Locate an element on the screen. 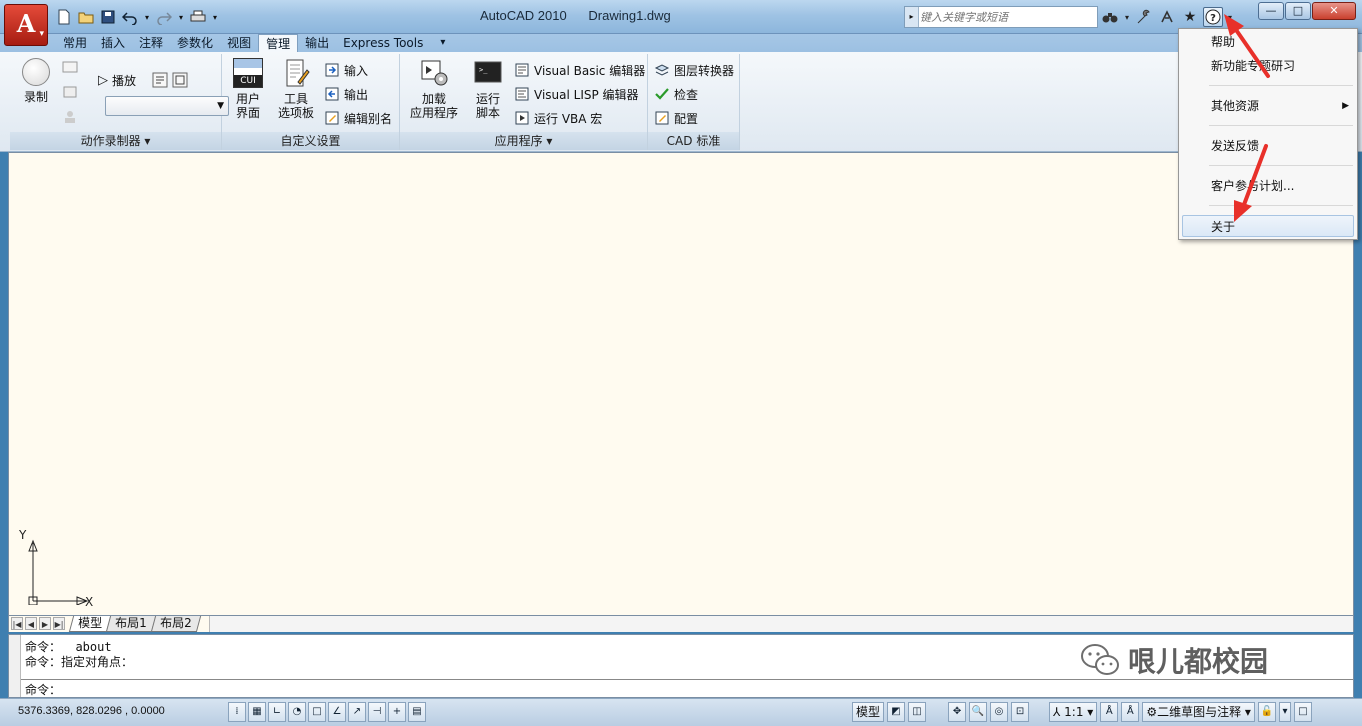  zoom-icon: 🔍 is located at coordinates (978, 712).